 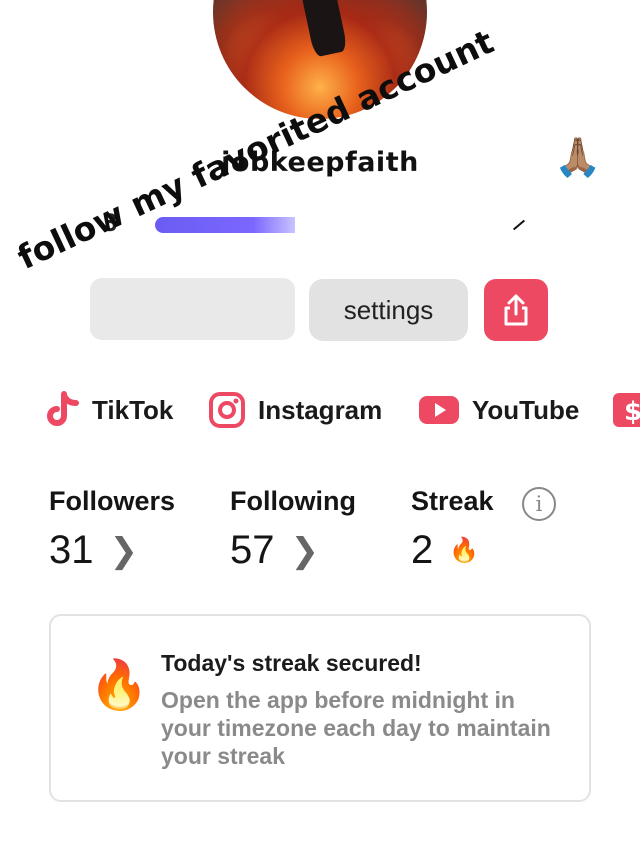 I want to click on edit-profile-button, so click(x=192, y=309).